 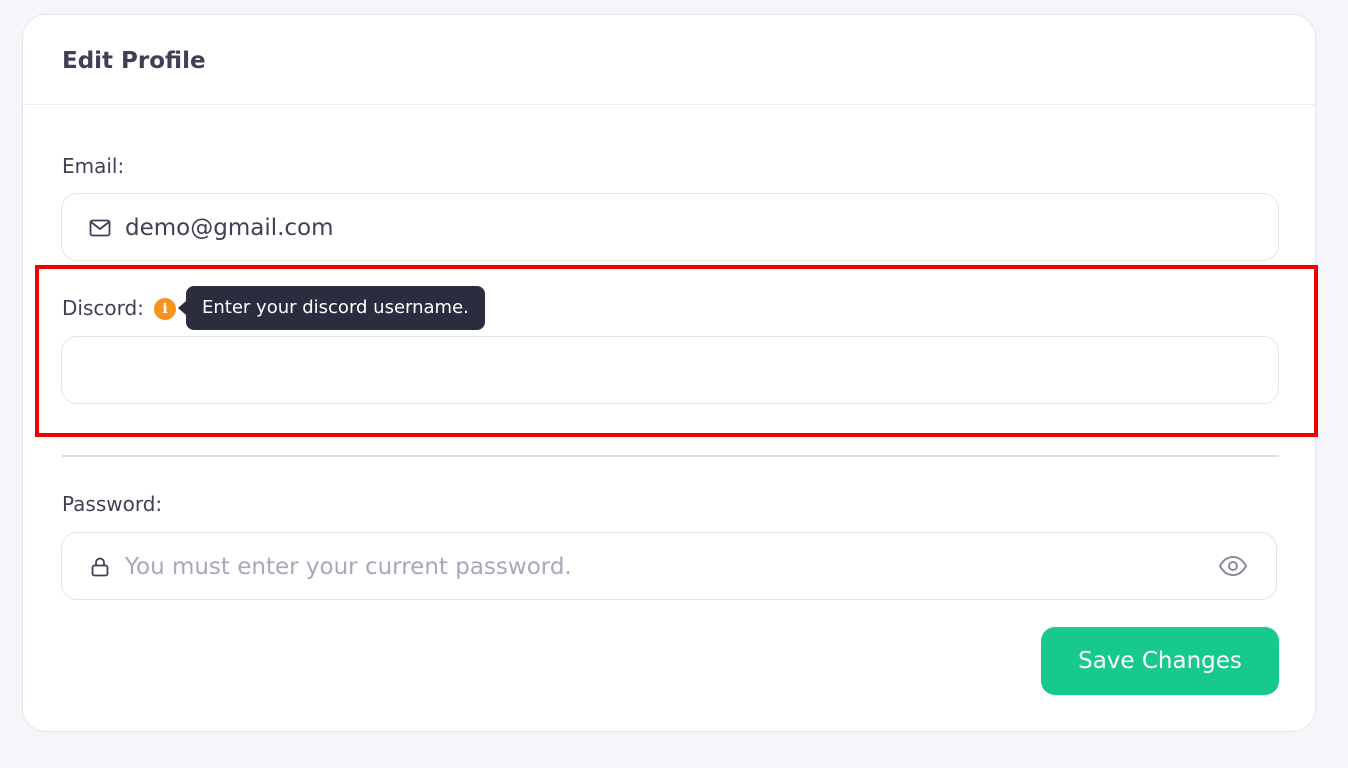 I want to click on email-field, so click(x=655, y=228).